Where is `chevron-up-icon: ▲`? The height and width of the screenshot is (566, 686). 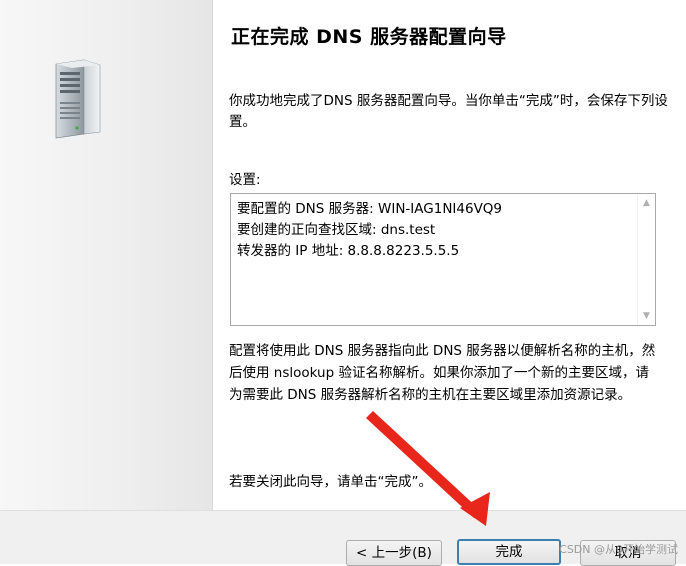
chevron-up-icon: ▲ is located at coordinates (646, 203).